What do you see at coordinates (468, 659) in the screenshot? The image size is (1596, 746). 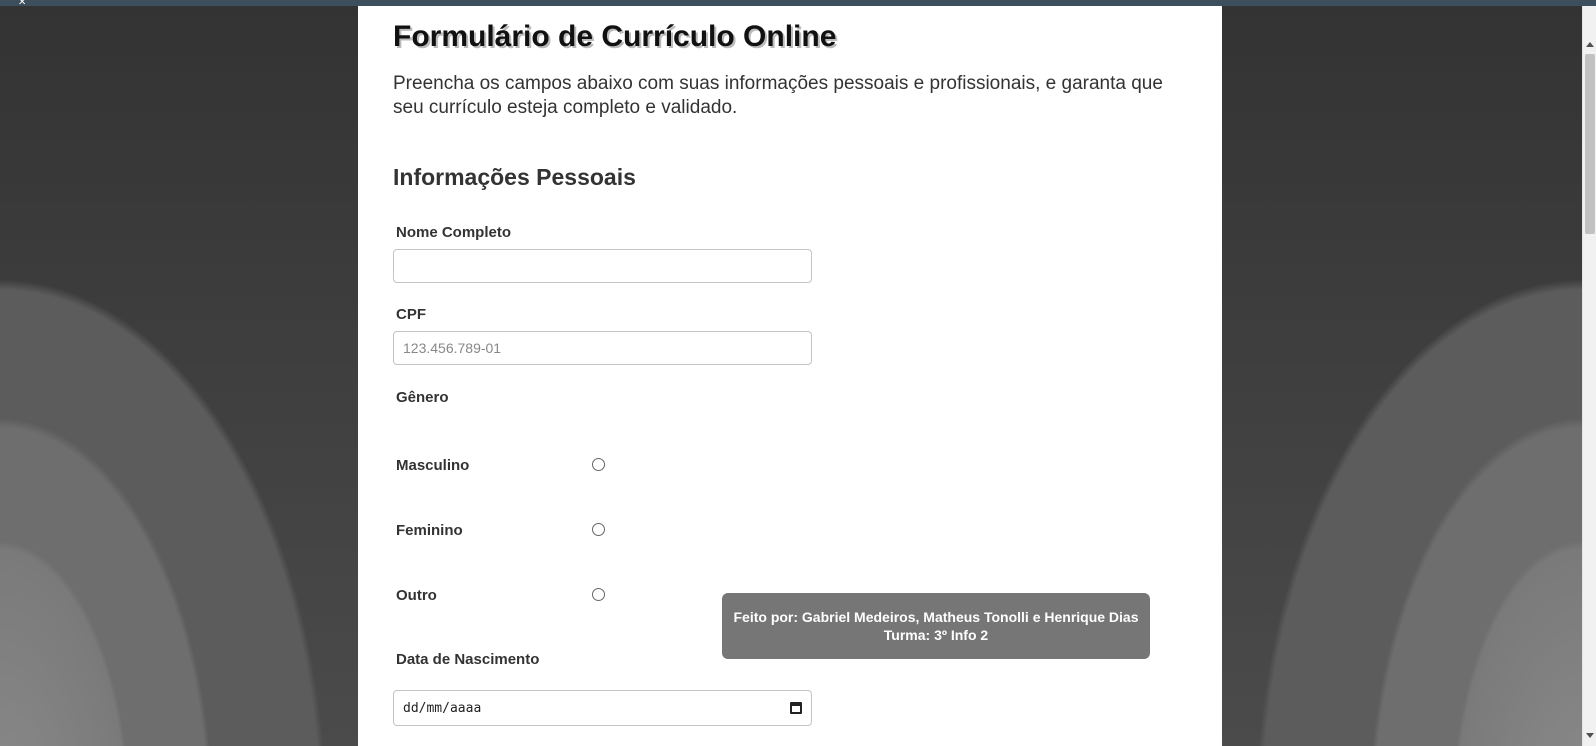 I see `birth-date-label: Data de Nascimento` at bounding box center [468, 659].